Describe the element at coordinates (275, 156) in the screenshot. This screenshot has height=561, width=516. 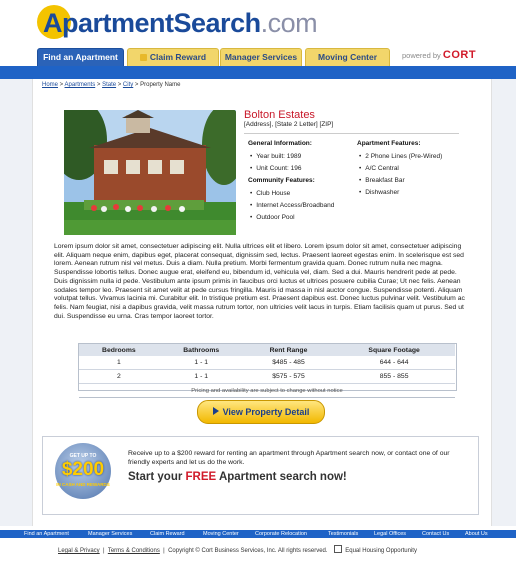
I see `general-info-item: Year built: 1989` at that location.